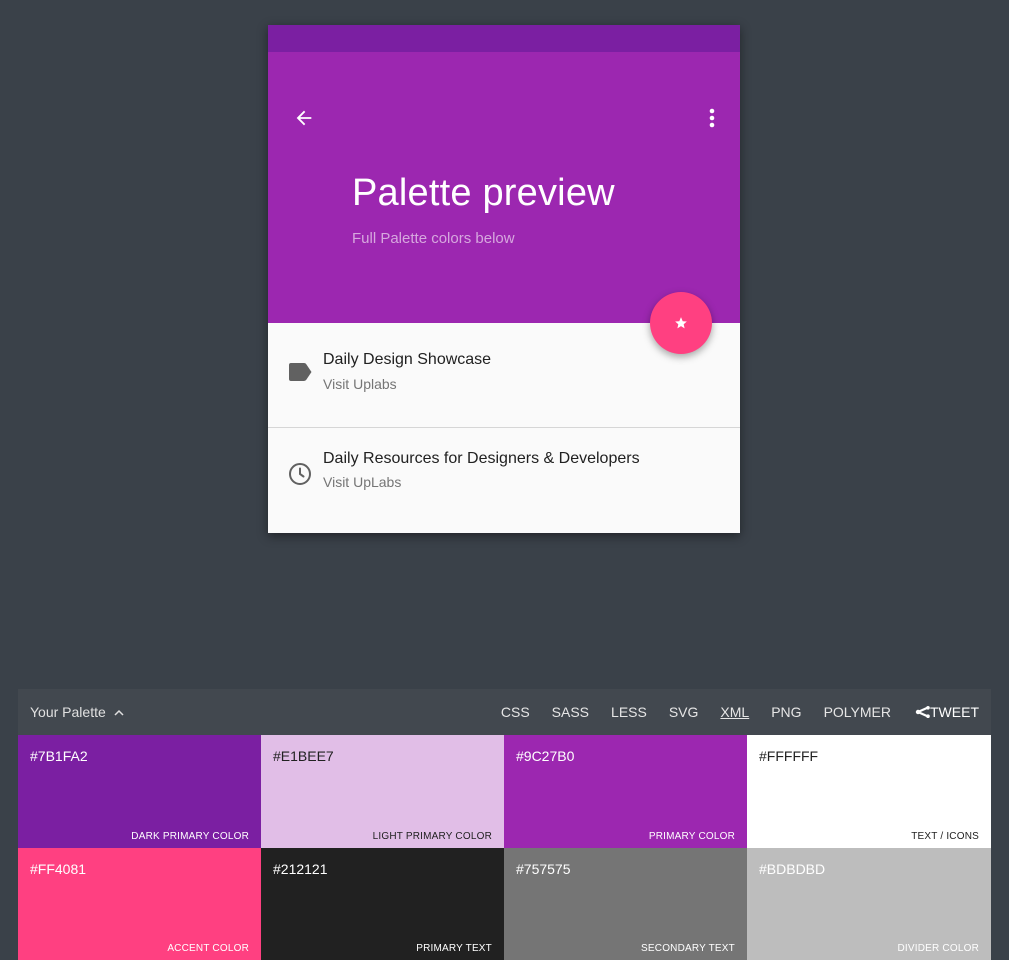 The width and height of the screenshot is (1009, 960). What do you see at coordinates (300, 372) in the screenshot?
I see `label-icon` at bounding box center [300, 372].